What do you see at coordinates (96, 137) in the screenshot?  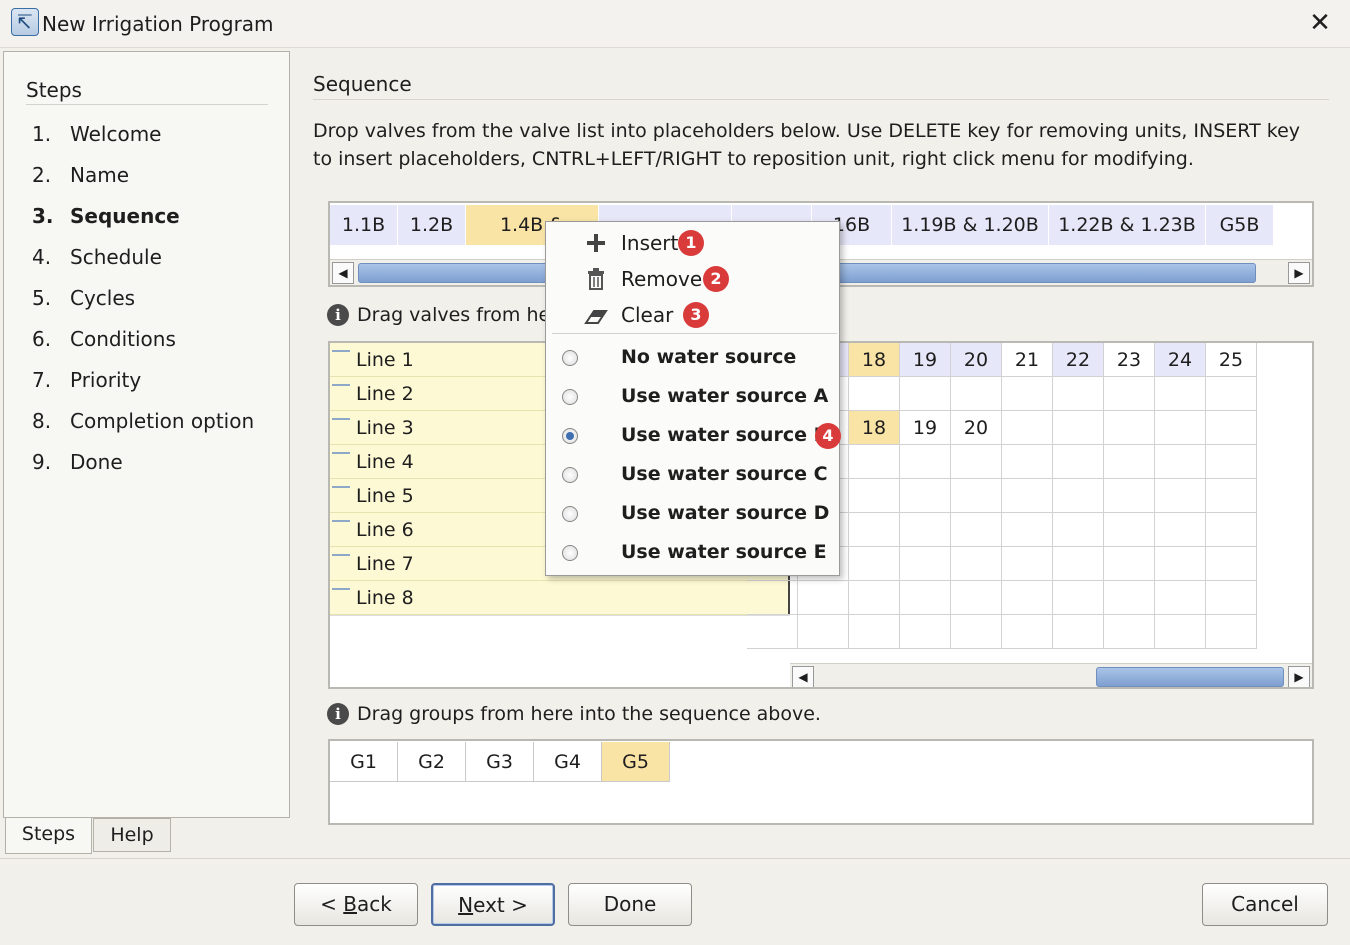 I see `step-item: 1. Welcome` at bounding box center [96, 137].